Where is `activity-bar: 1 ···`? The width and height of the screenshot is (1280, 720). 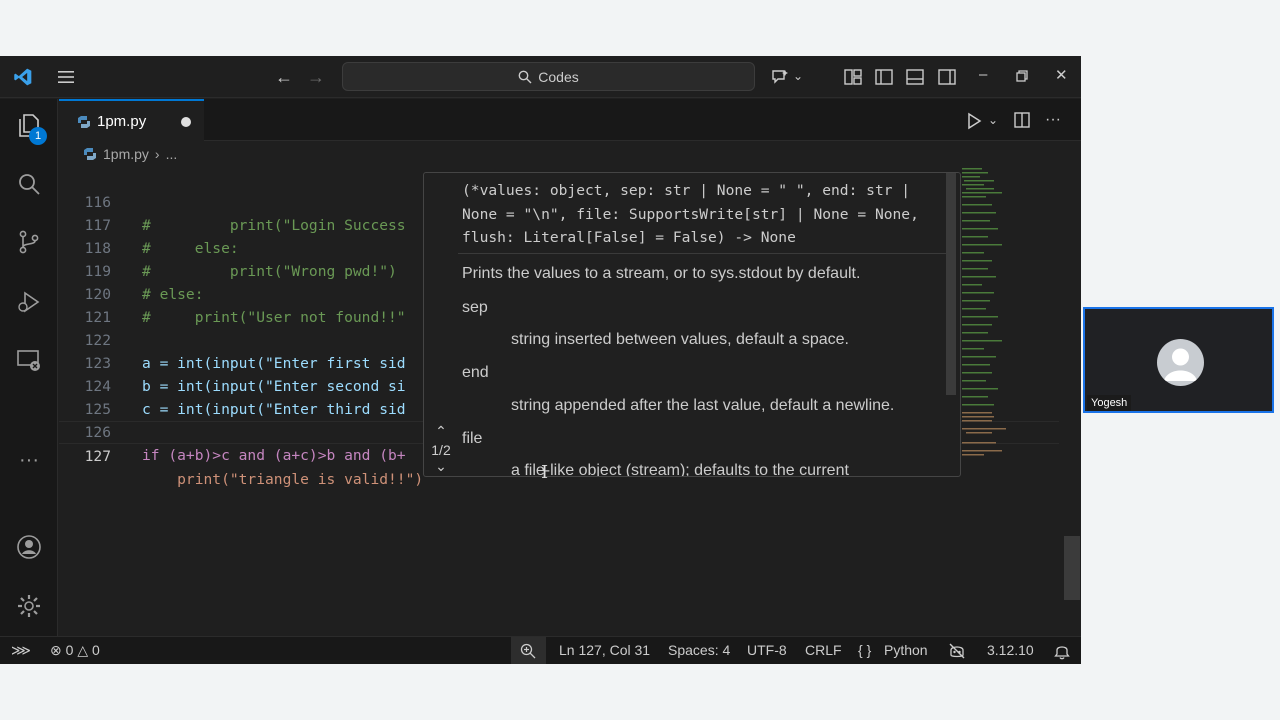 activity-bar: 1 ··· is located at coordinates (29, 367).